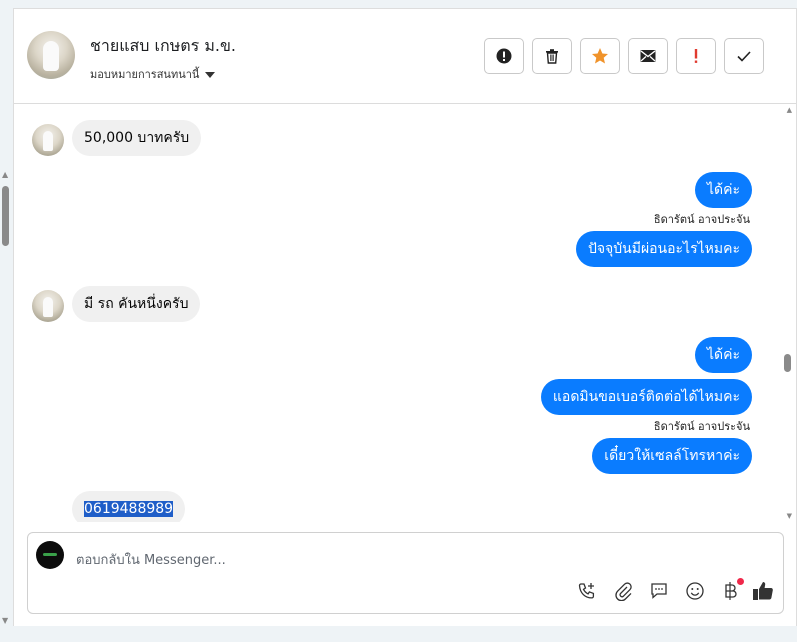  I want to click on scroll-up-arrow: ▲, so click(5, 174).